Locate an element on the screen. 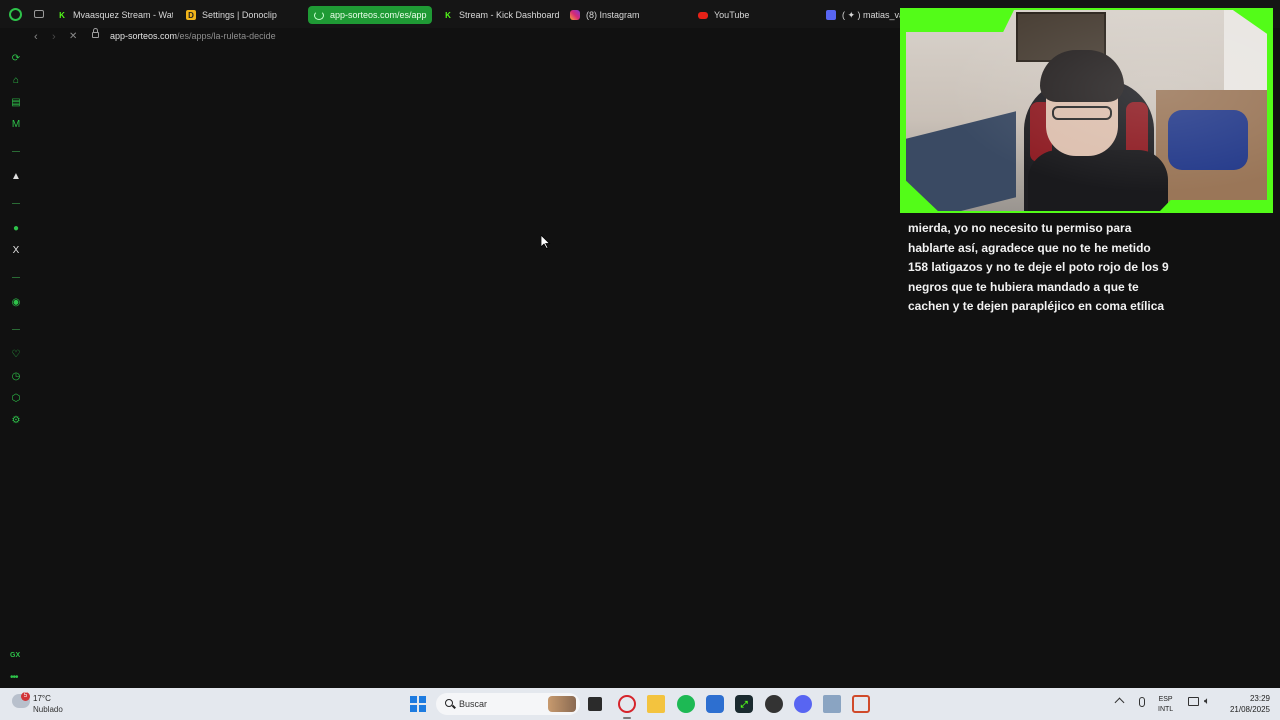  tab-matias-vas: ( ✦ ) matias_vas is located at coordinates (863, 15).